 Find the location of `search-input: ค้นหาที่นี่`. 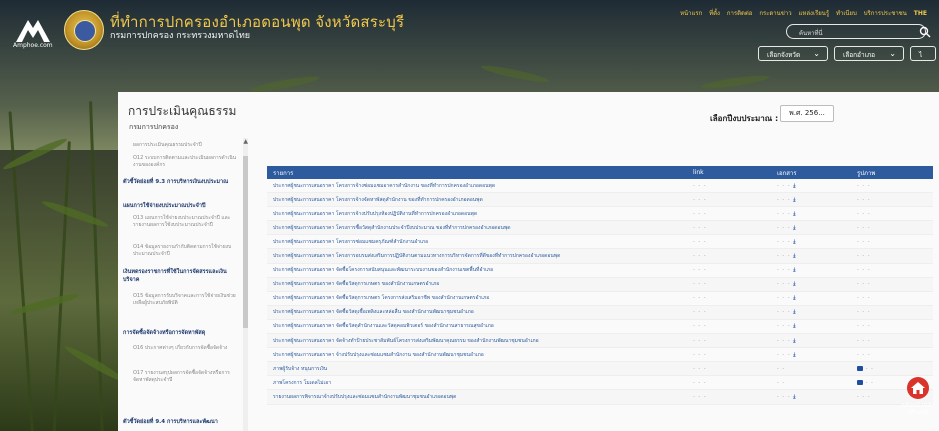

search-input: ค้นหาที่นี่ is located at coordinates (858, 31).